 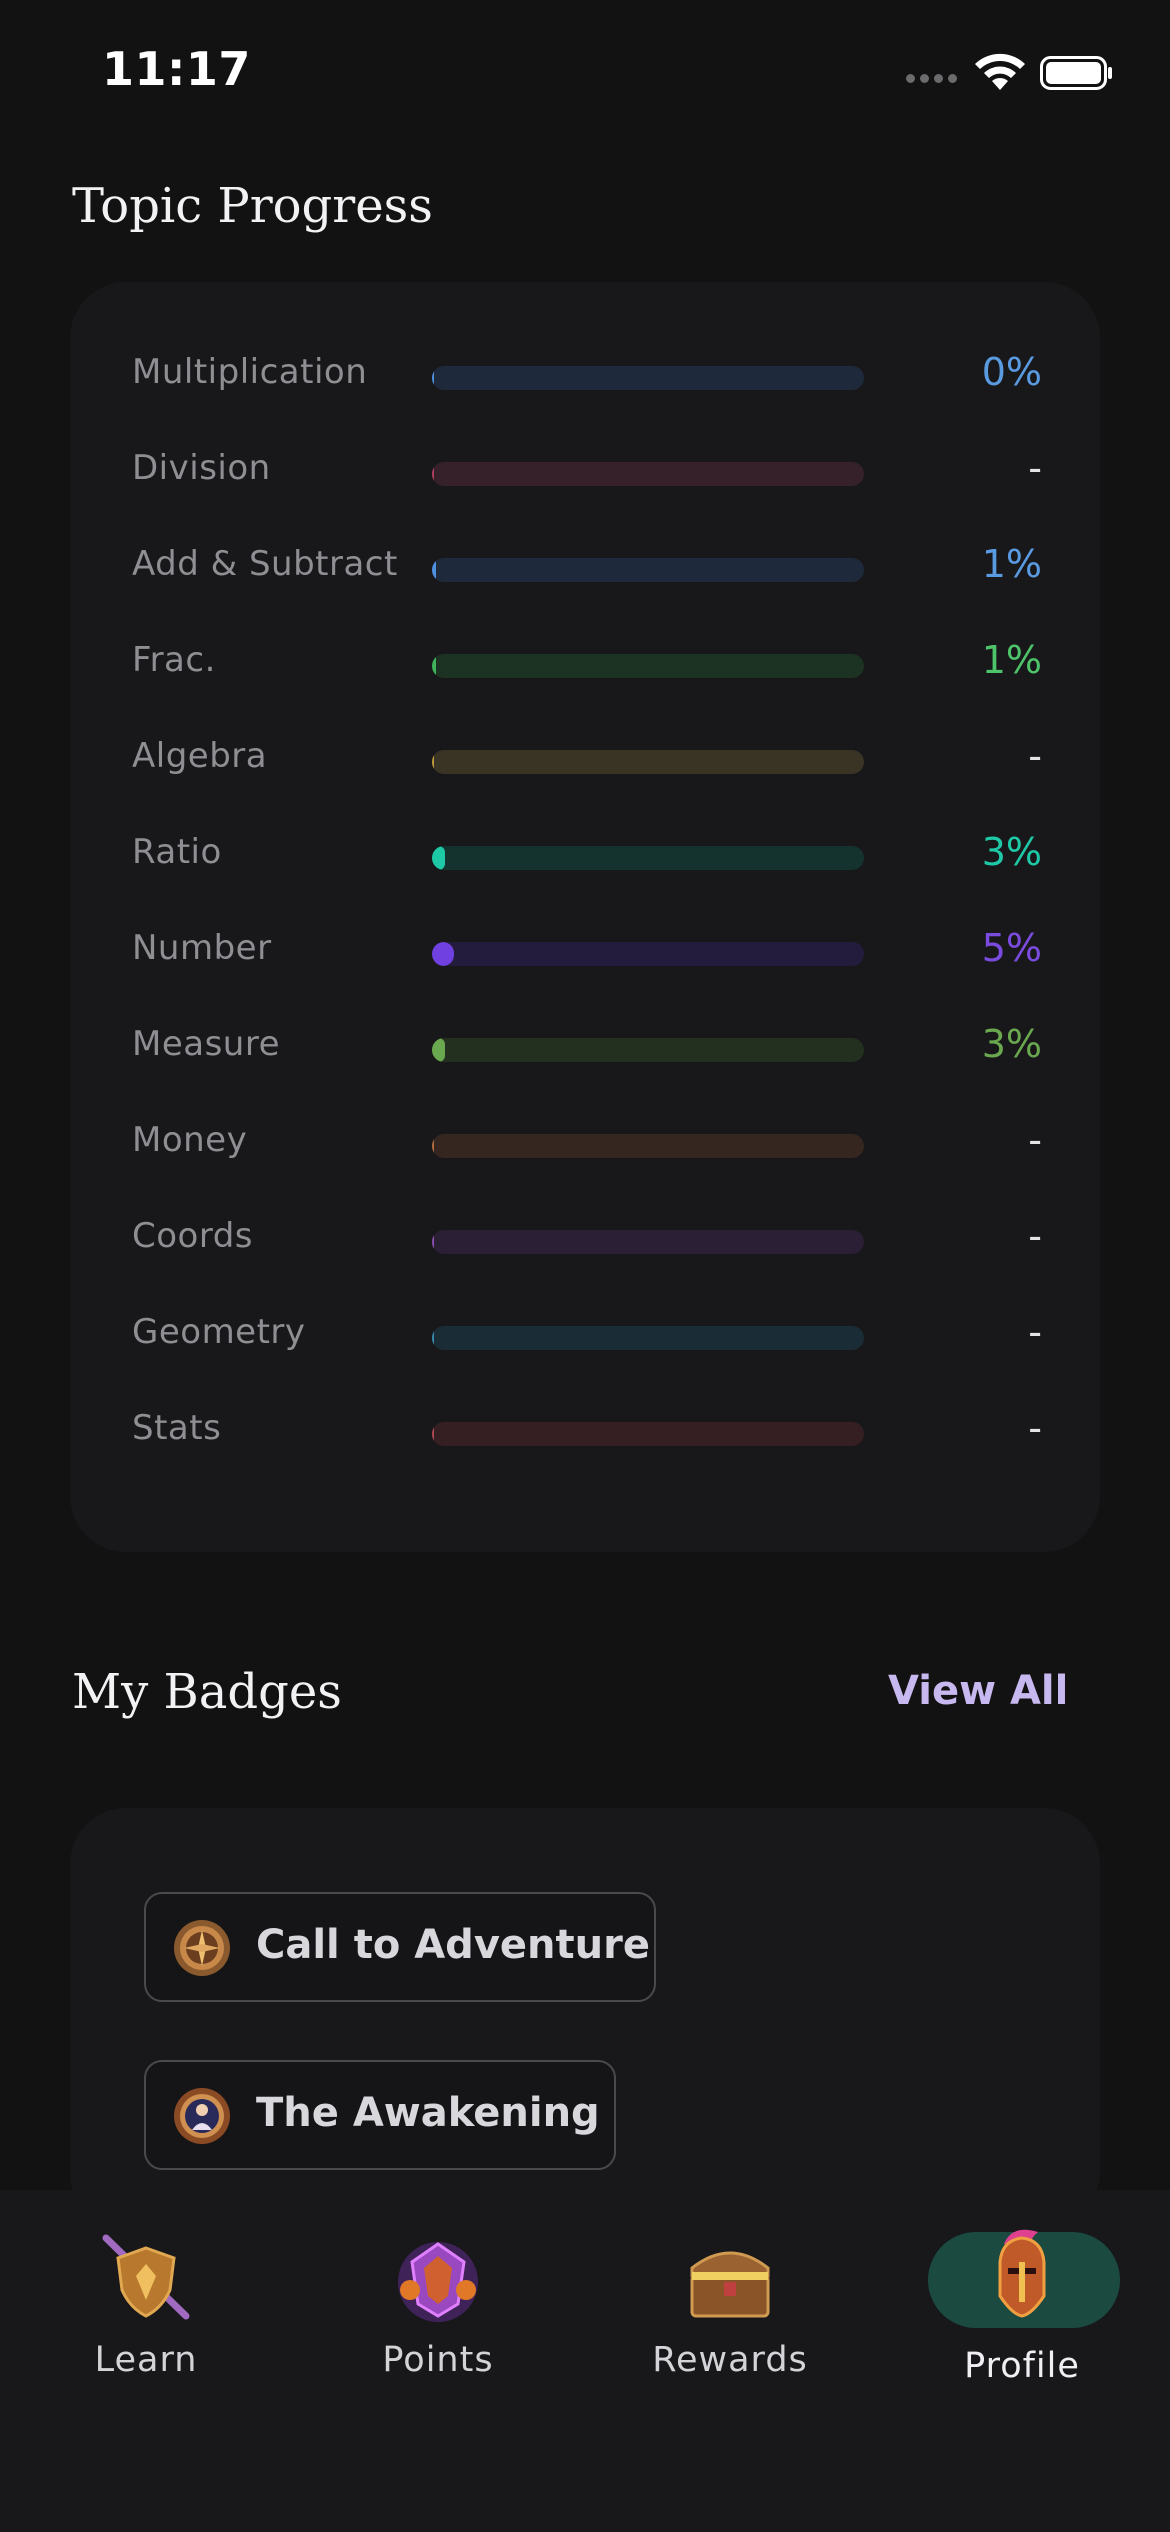 I want to click on shield-sword-icon, so click(x=146, y=2277).